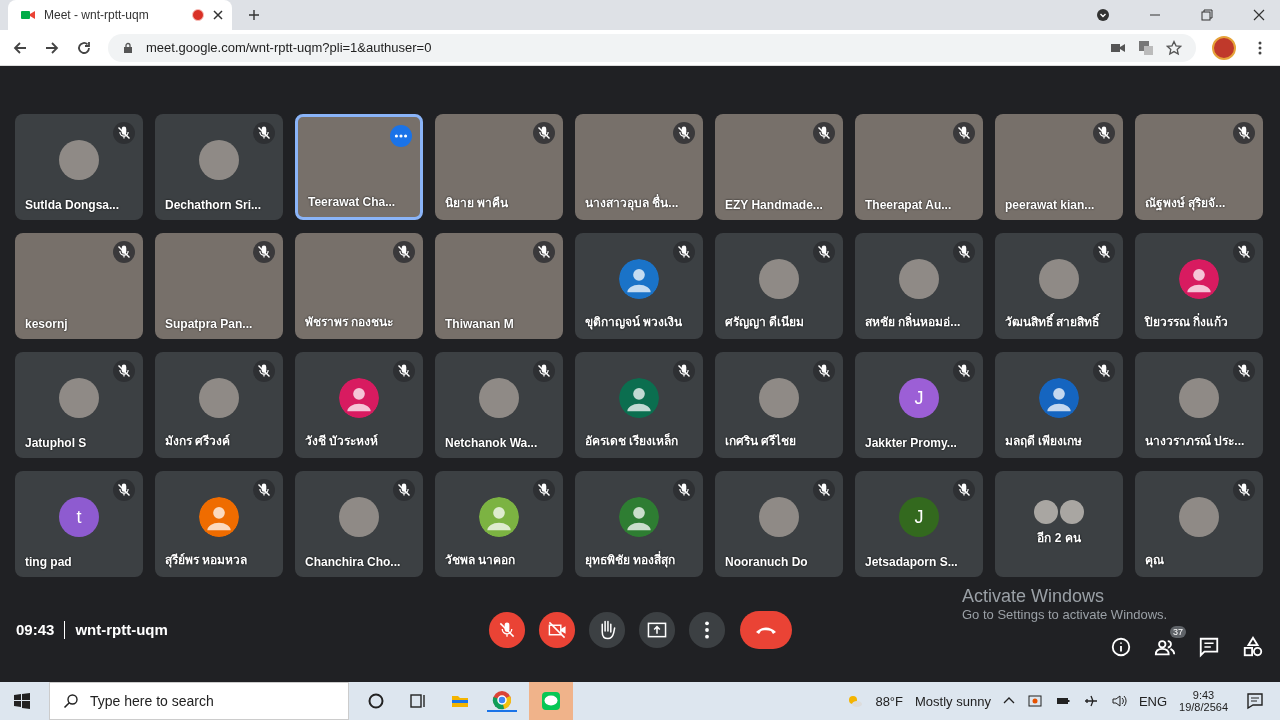  I want to click on participant-name: อัครเดช เรียงเหล็ก, so click(632, 441).